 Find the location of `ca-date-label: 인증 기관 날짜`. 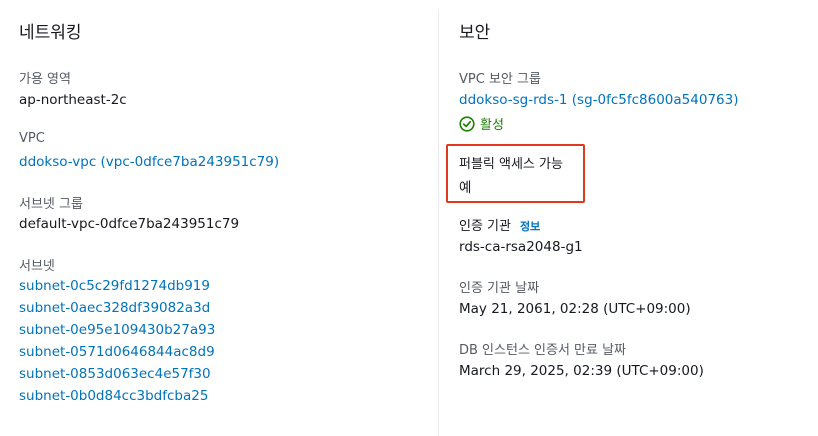

ca-date-label: 인증 기관 날짜 is located at coordinates (499, 288).